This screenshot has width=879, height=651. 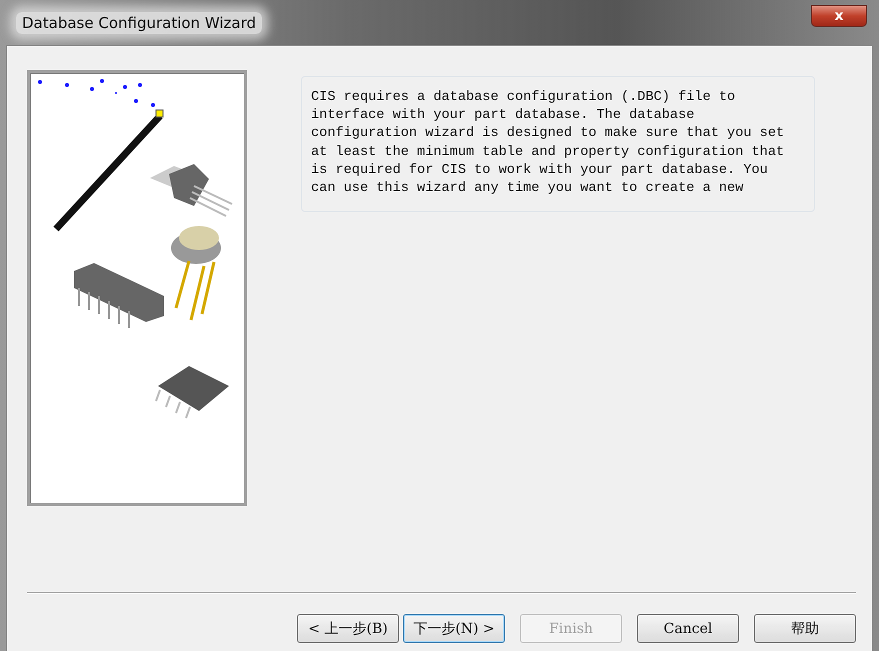 I want to click on wizard-button: 下一步(N) >, so click(x=454, y=628).